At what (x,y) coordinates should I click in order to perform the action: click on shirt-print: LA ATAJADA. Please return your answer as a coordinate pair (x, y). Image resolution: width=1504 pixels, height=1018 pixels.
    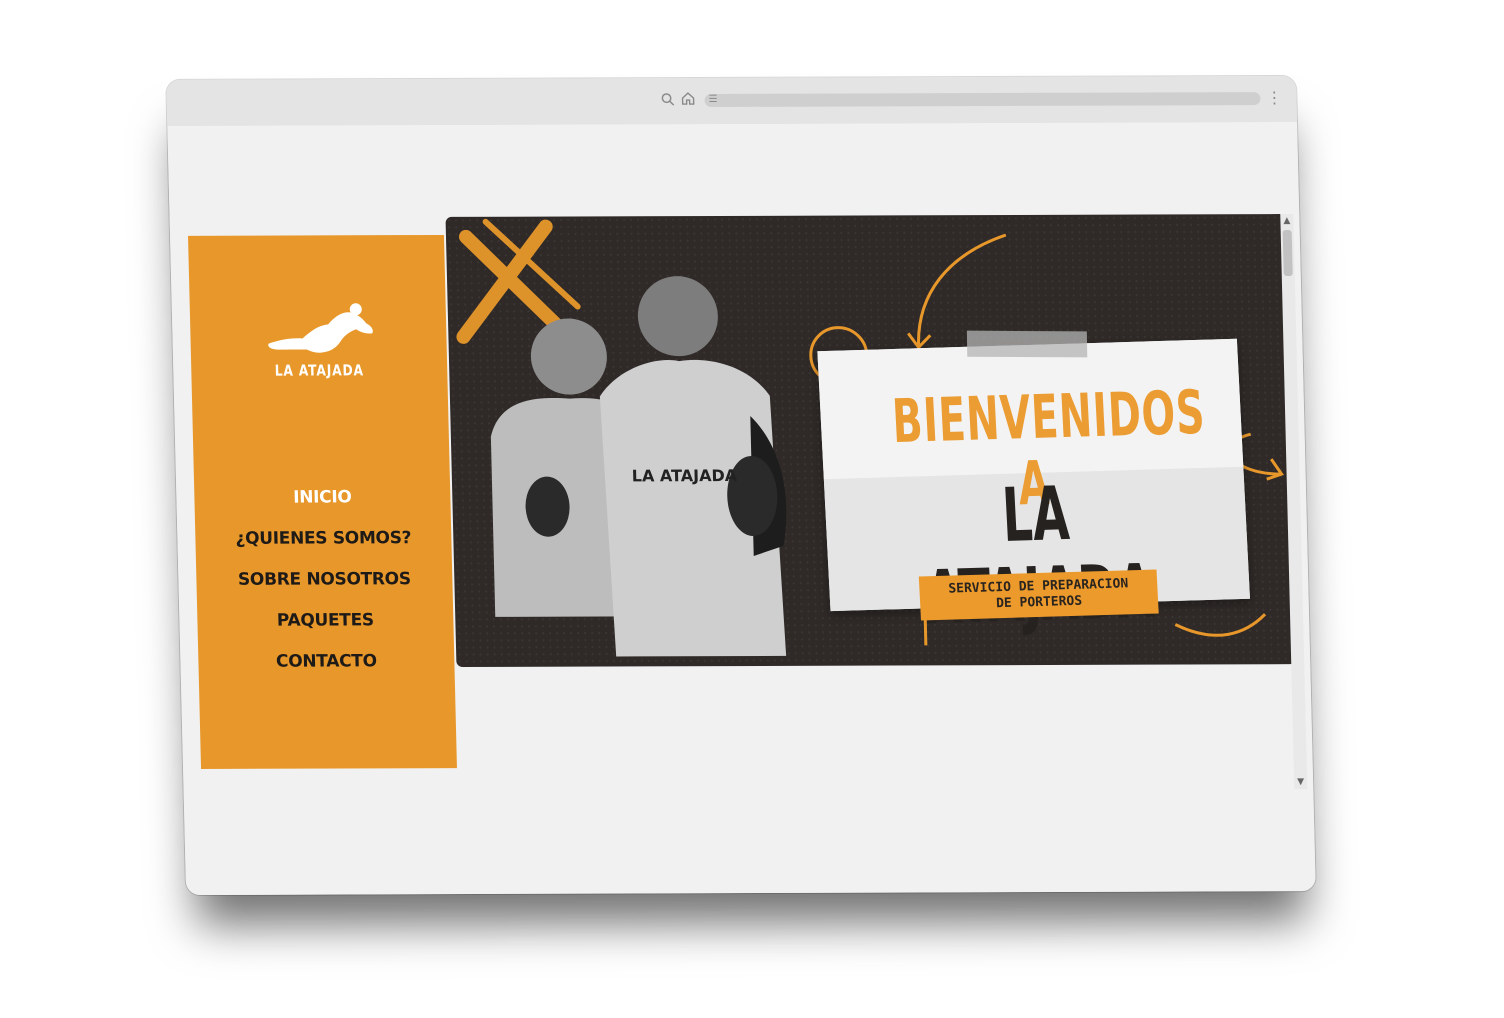
    Looking at the image, I should click on (685, 475).